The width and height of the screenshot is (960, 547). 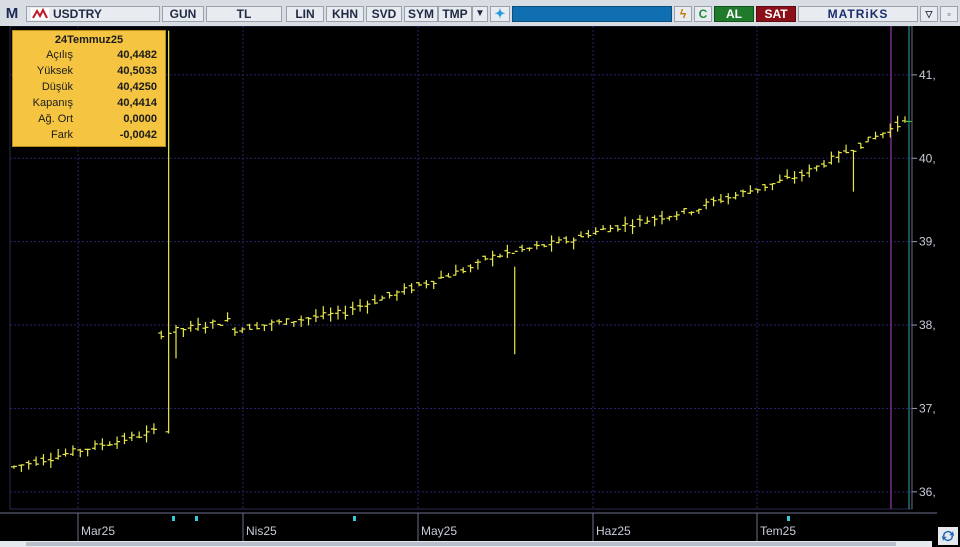 I want to click on sym-button: SYM, so click(x=421, y=14).